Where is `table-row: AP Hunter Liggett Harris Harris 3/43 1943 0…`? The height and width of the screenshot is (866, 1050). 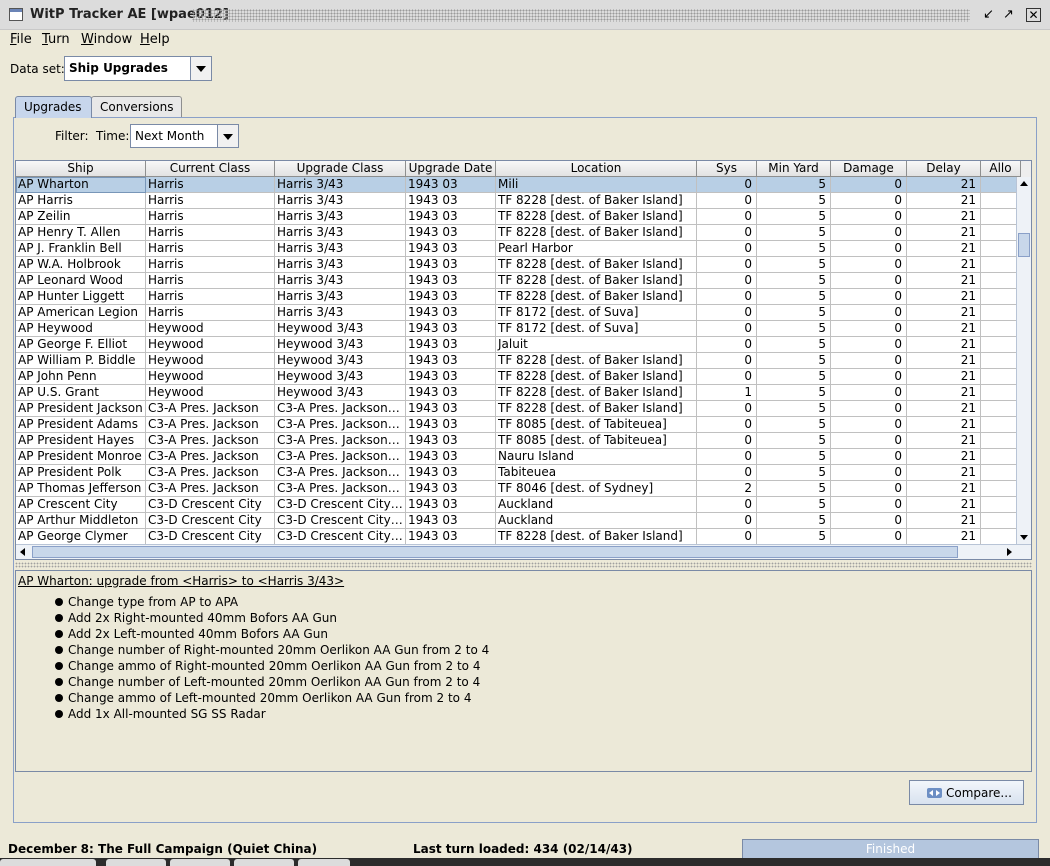
table-row: AP Hunter Liggett Harris Harris 3/43 1943 0… is located at coordinates (517, 297).